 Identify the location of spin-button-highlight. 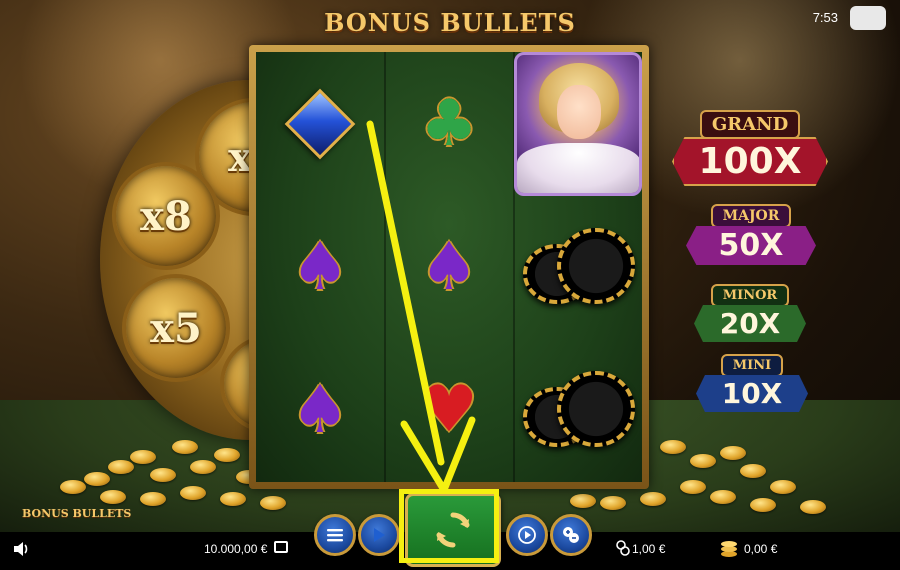
(449, 526).